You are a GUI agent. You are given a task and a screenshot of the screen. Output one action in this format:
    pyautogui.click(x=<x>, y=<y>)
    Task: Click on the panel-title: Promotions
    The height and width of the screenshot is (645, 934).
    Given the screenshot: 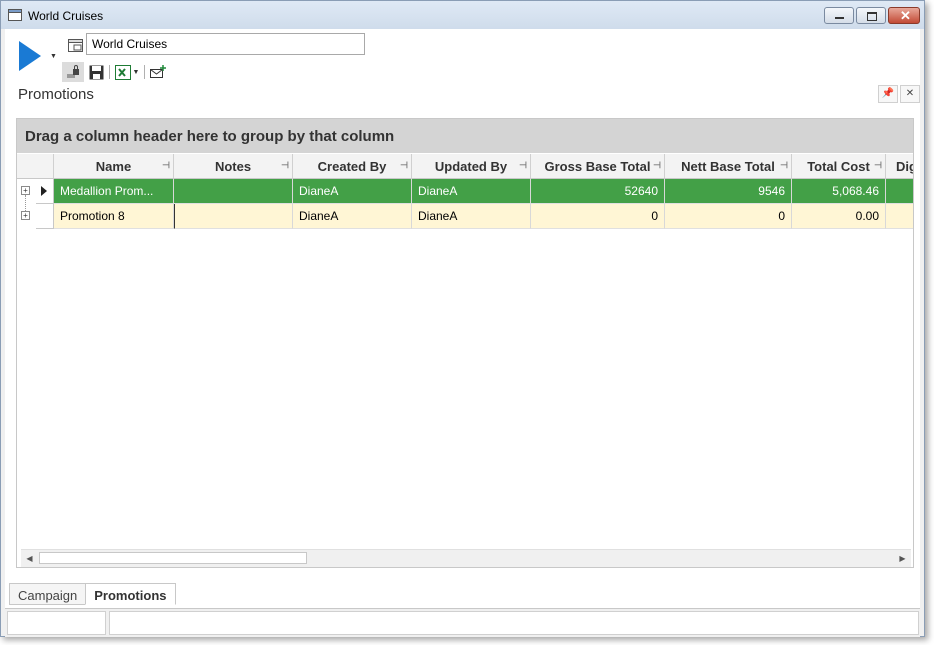 What is the action you would take?
    pyautogui.click(x=56, y=94)
    